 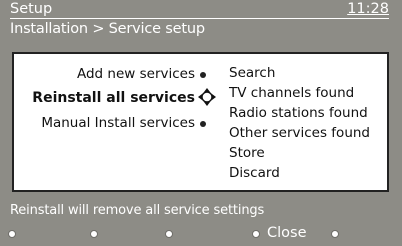 What do you see at coordinates (31, 9) in the screenshot?
I see `page-title: Setup` at bounding box center [31, 9].